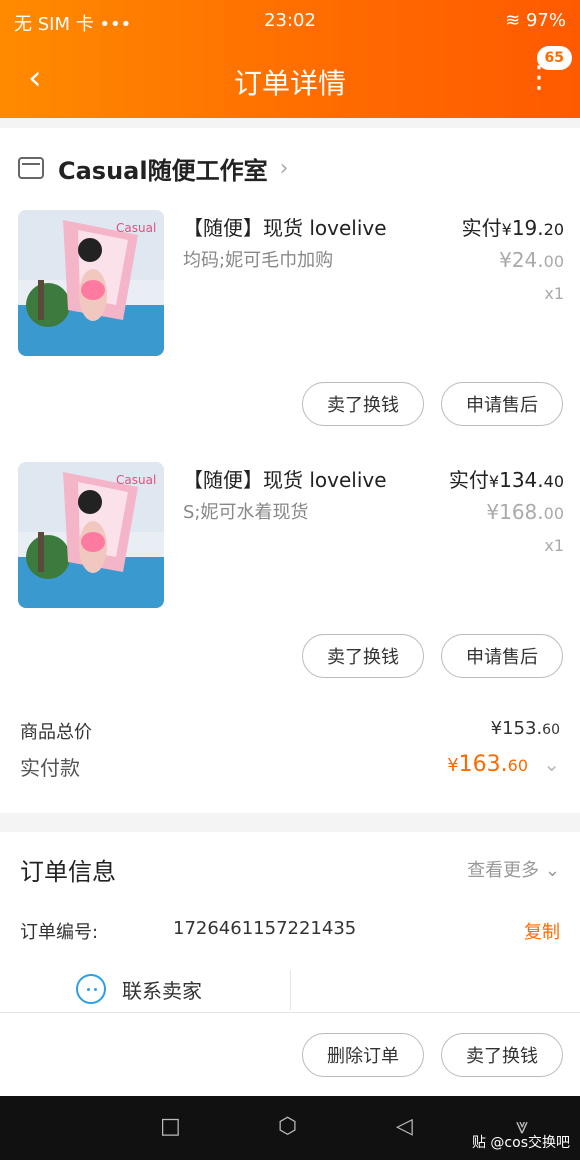  Describe the element at coordinates (91, 989) in the screenshot. I see `chat-icon` at that location.